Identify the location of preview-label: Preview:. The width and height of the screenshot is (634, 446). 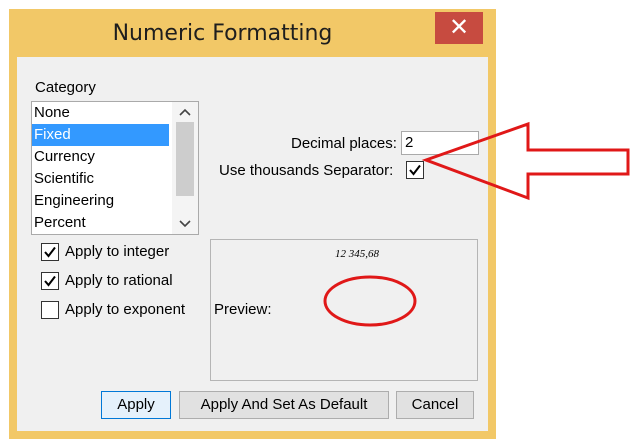
(243, 309).